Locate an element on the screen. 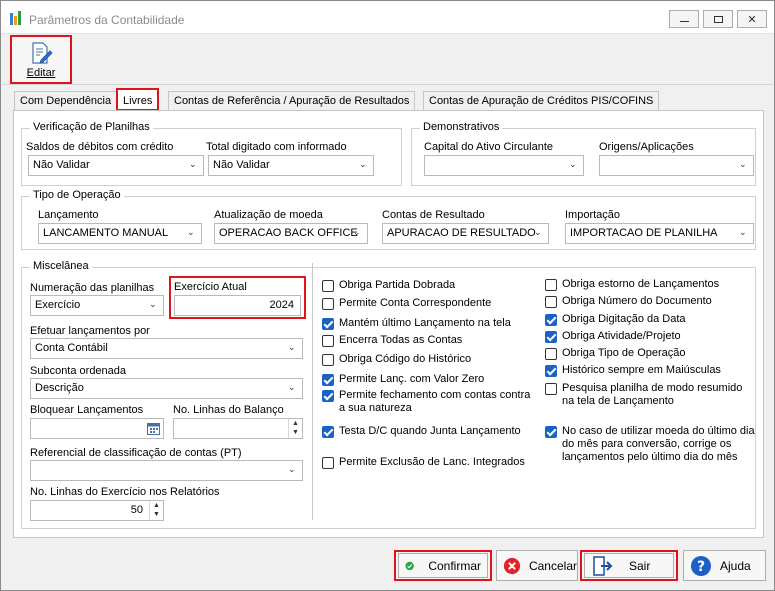 This screenshot has height=591, width=775. linhas-exercicio-spinner: ▲ ▼ is located at coordinates (156, 510).